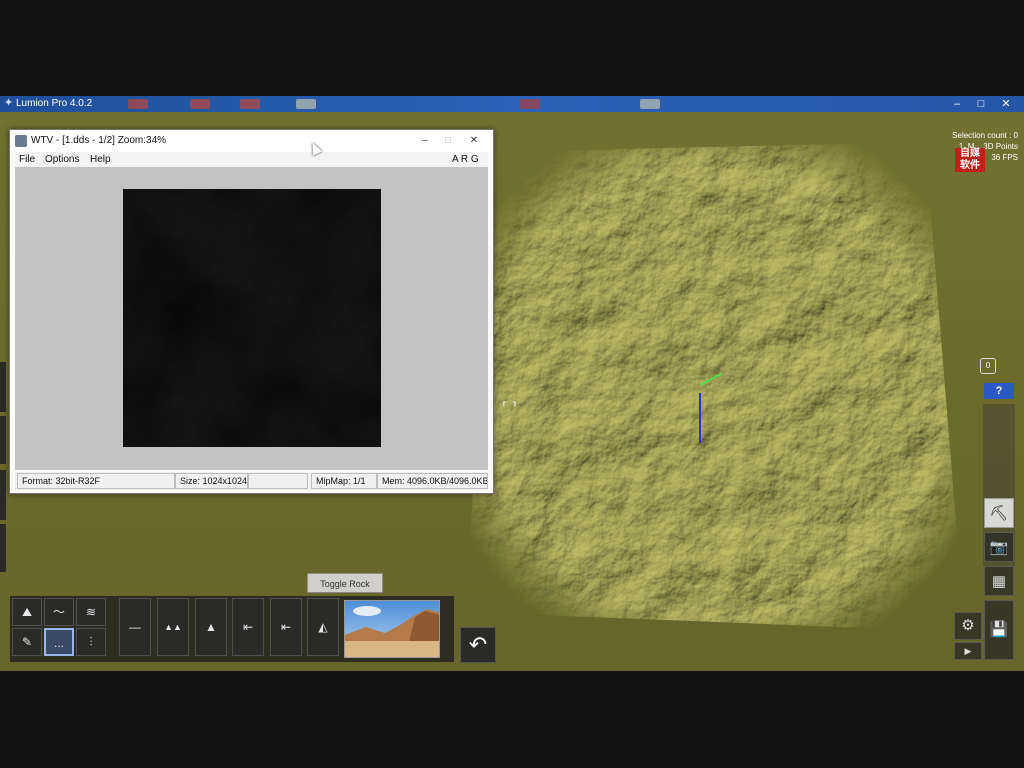 The image size is (1024, 768). Describe the element at coordinates (100, 159) in the screenshot. I see `menu-help: Help` at that location.